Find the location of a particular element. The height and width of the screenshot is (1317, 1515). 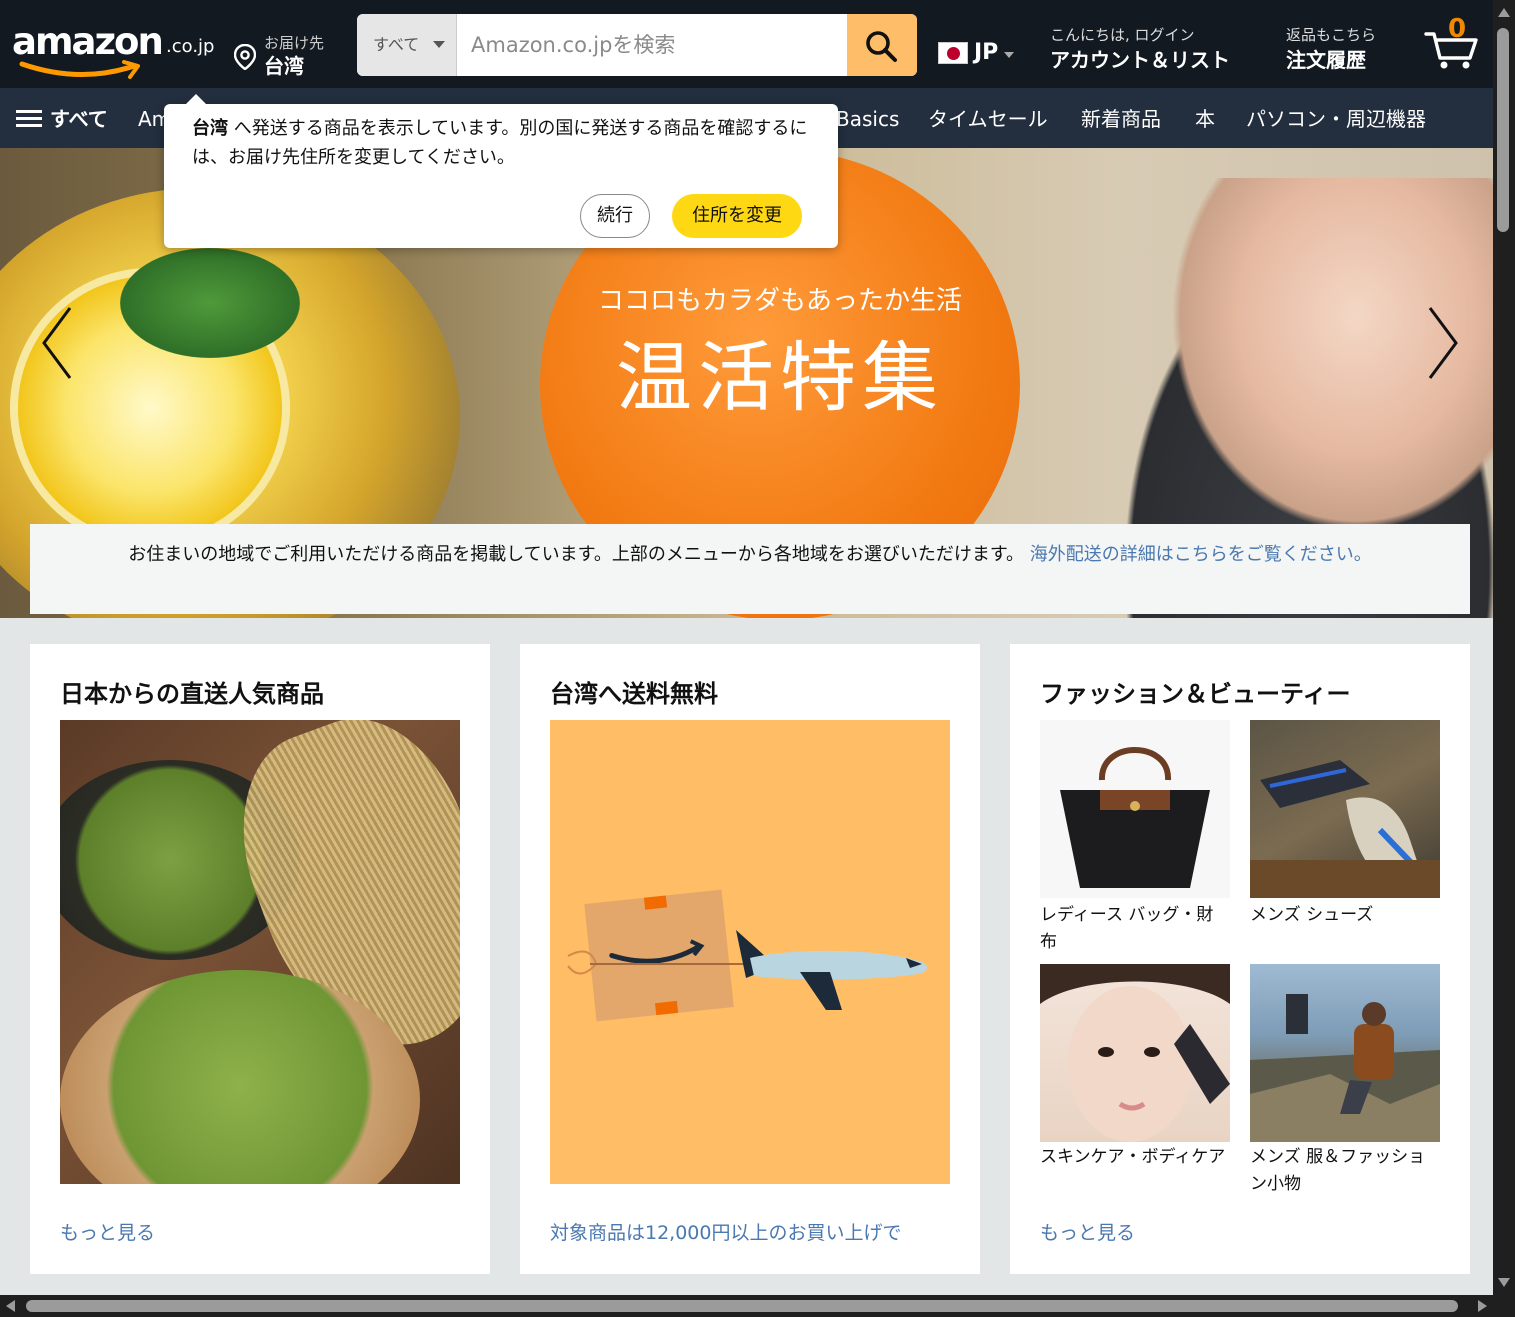

tile-label: レディース バッグ・財布 is located at coordinates (1127, 928).